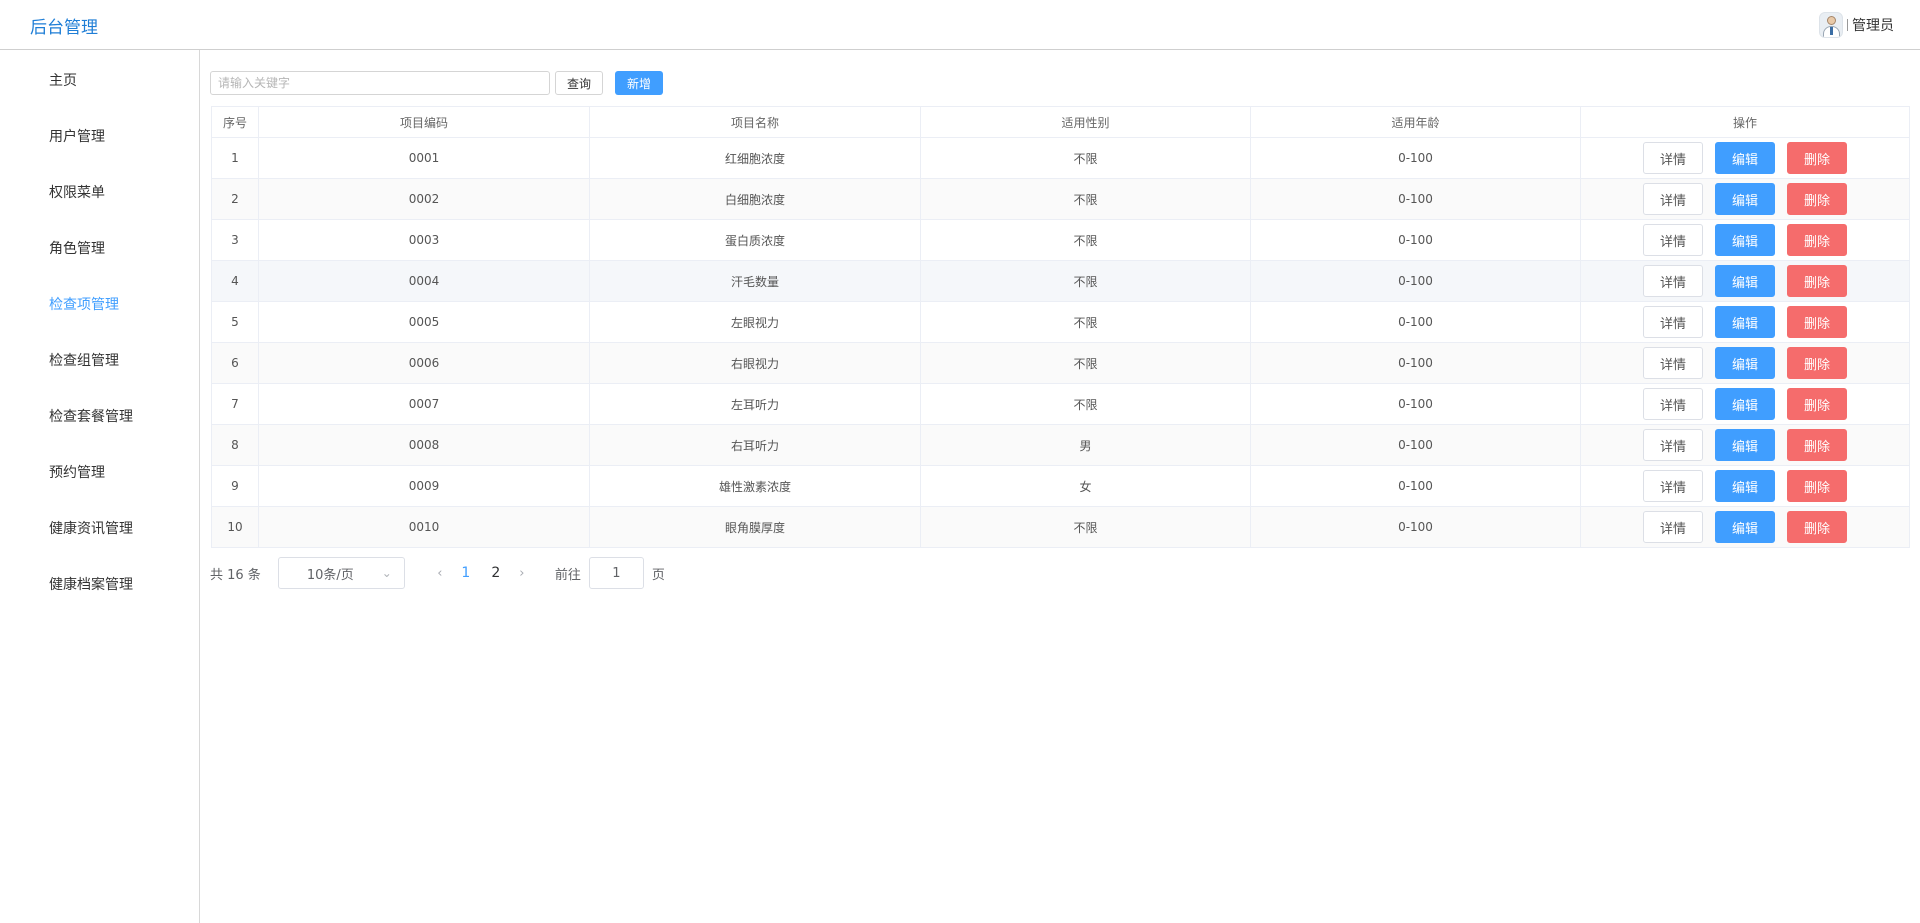 Image resolution: width=1920 pixels, height=923 pixels. Describe the element at coordinates (755, 240) in the screenshot. I see `cell-name: 蛋白质浓度` at that location.